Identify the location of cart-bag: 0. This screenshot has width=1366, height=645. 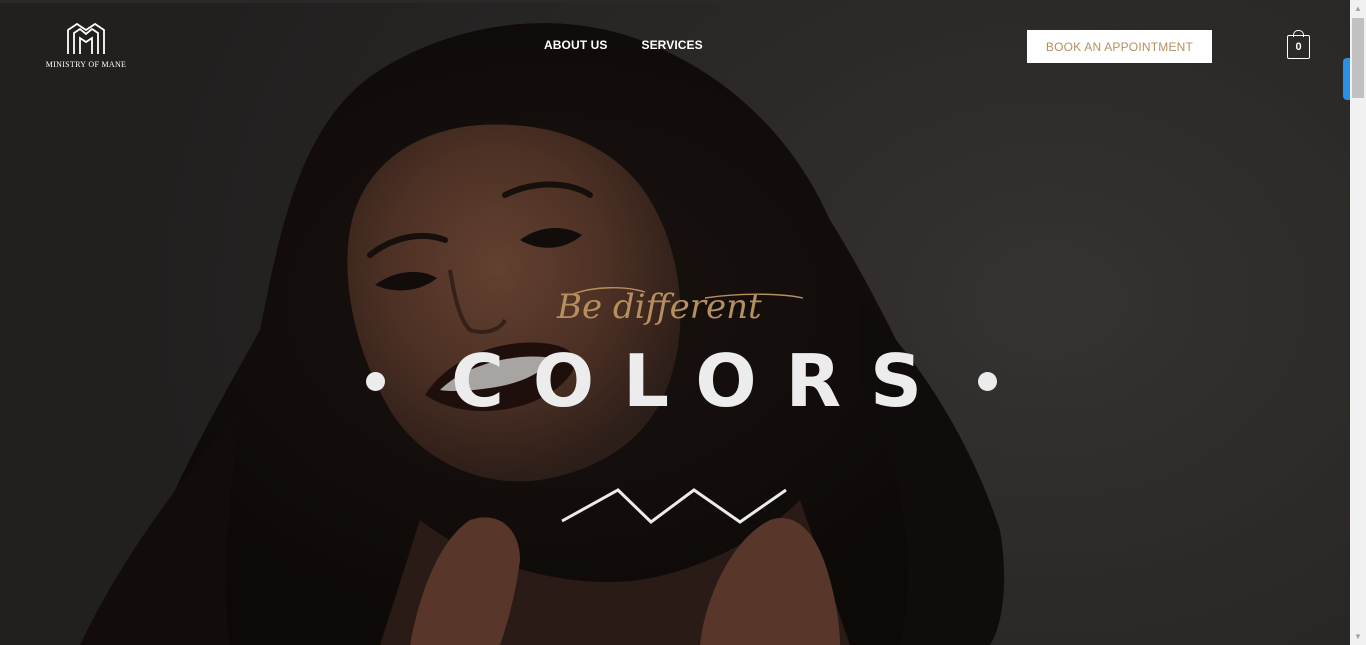
(1298, 47).